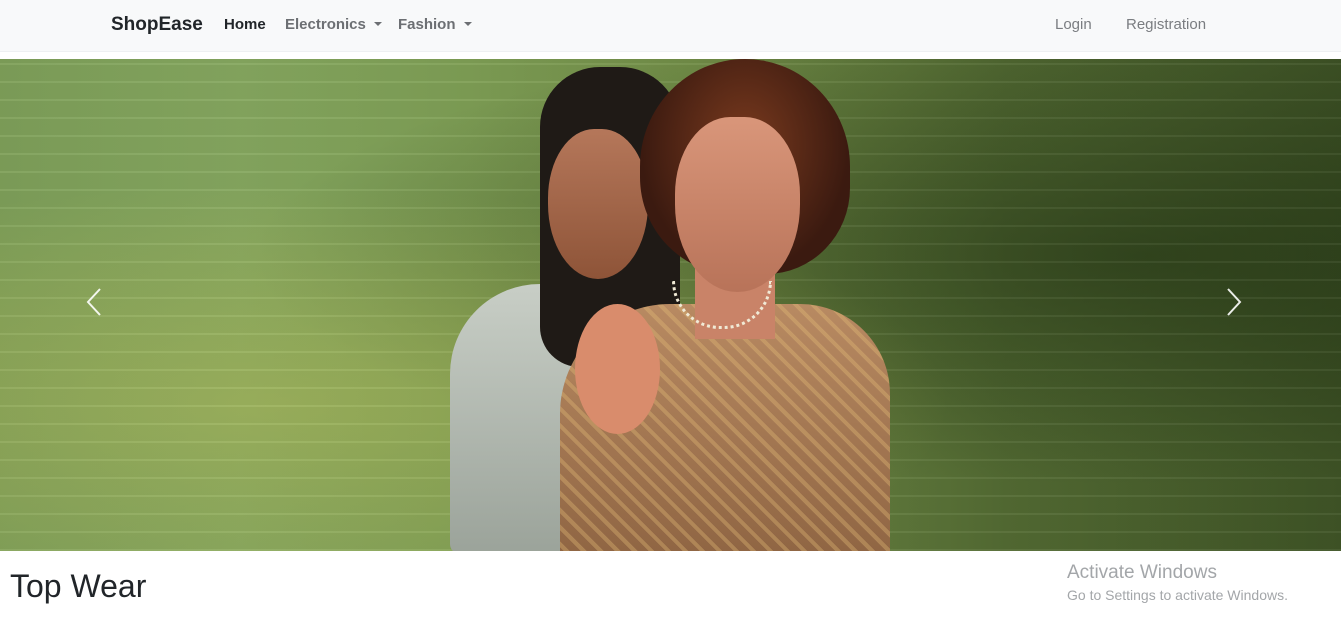  What do you see at coordinates (1142, 572) in the screenshot?
I see `activate-windows-title: Activate Windows` at bounding box center [1142, 572].